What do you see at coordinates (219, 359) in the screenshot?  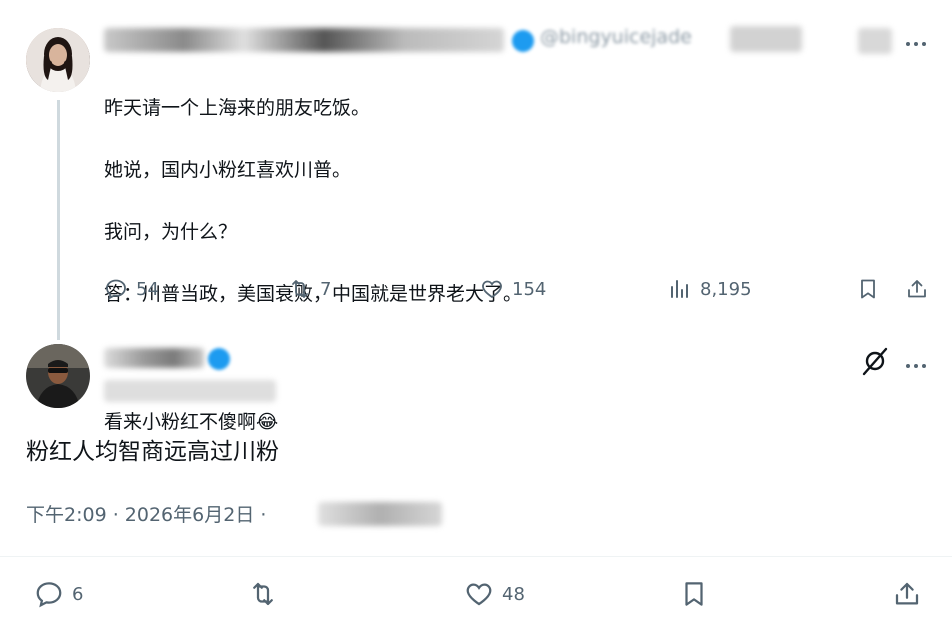 I see `reply-verified-badge-icon` at bounding box center [219, 359].